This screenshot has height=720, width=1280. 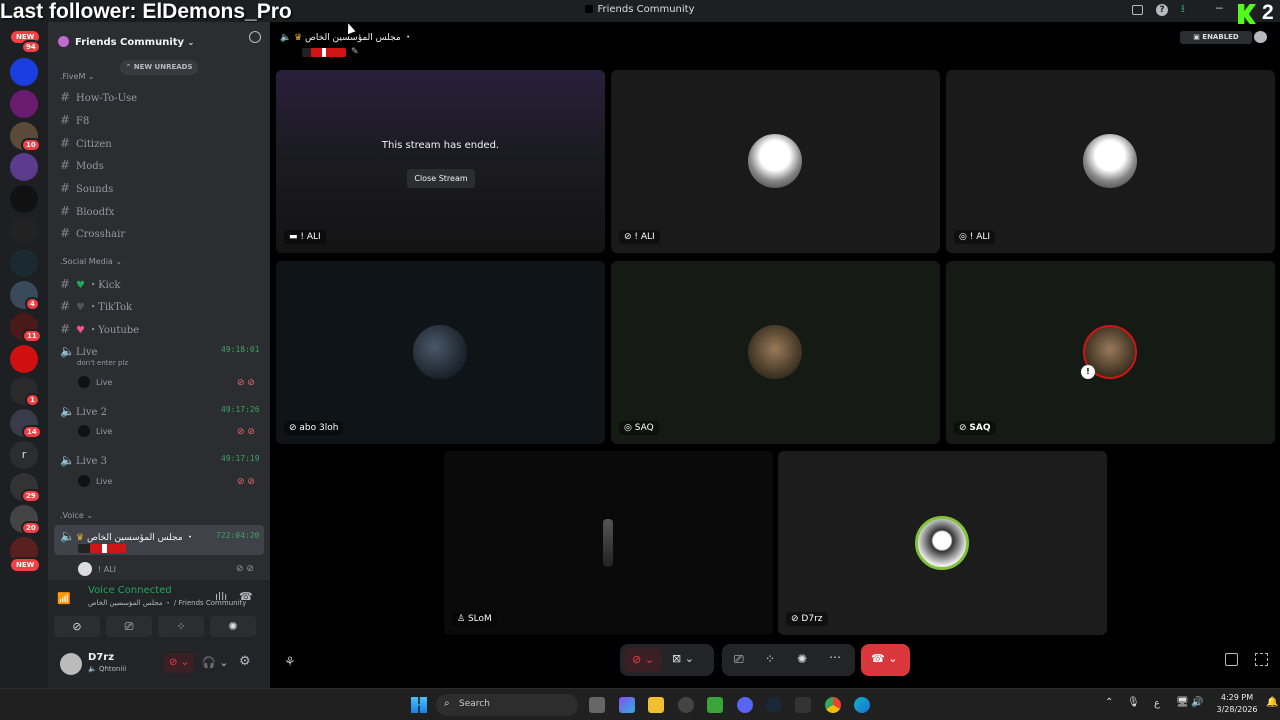 What do you see at coordinates (221, 596) in the screenshot?
I see `noise-suppression-icon: ıllı` at bounding box center [221, 596].